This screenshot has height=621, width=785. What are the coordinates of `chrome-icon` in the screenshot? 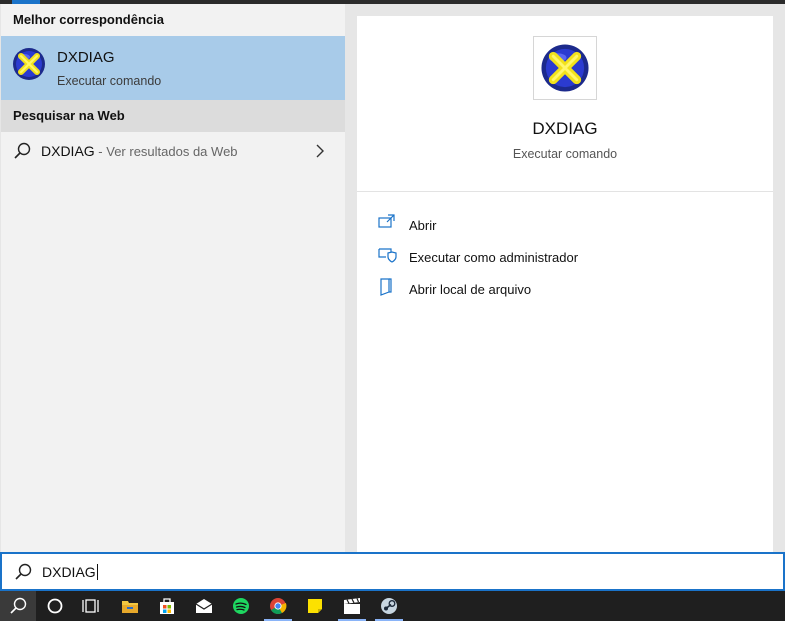 It's located at (278, 606).